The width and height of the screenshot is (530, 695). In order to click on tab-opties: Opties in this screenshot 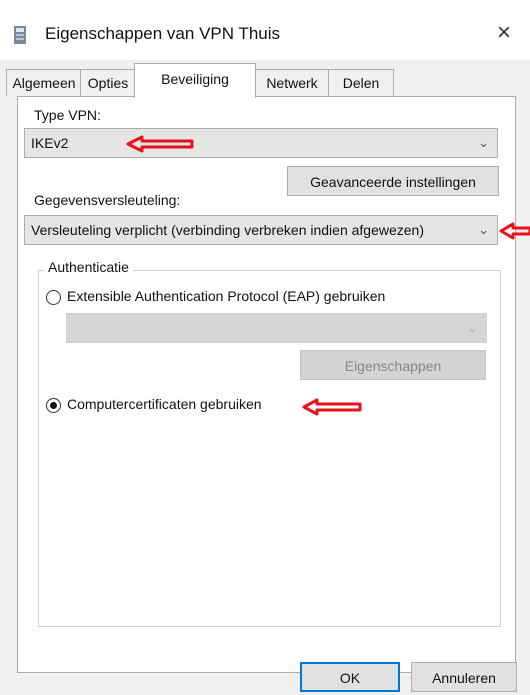, I will do `click(108, 82)`.